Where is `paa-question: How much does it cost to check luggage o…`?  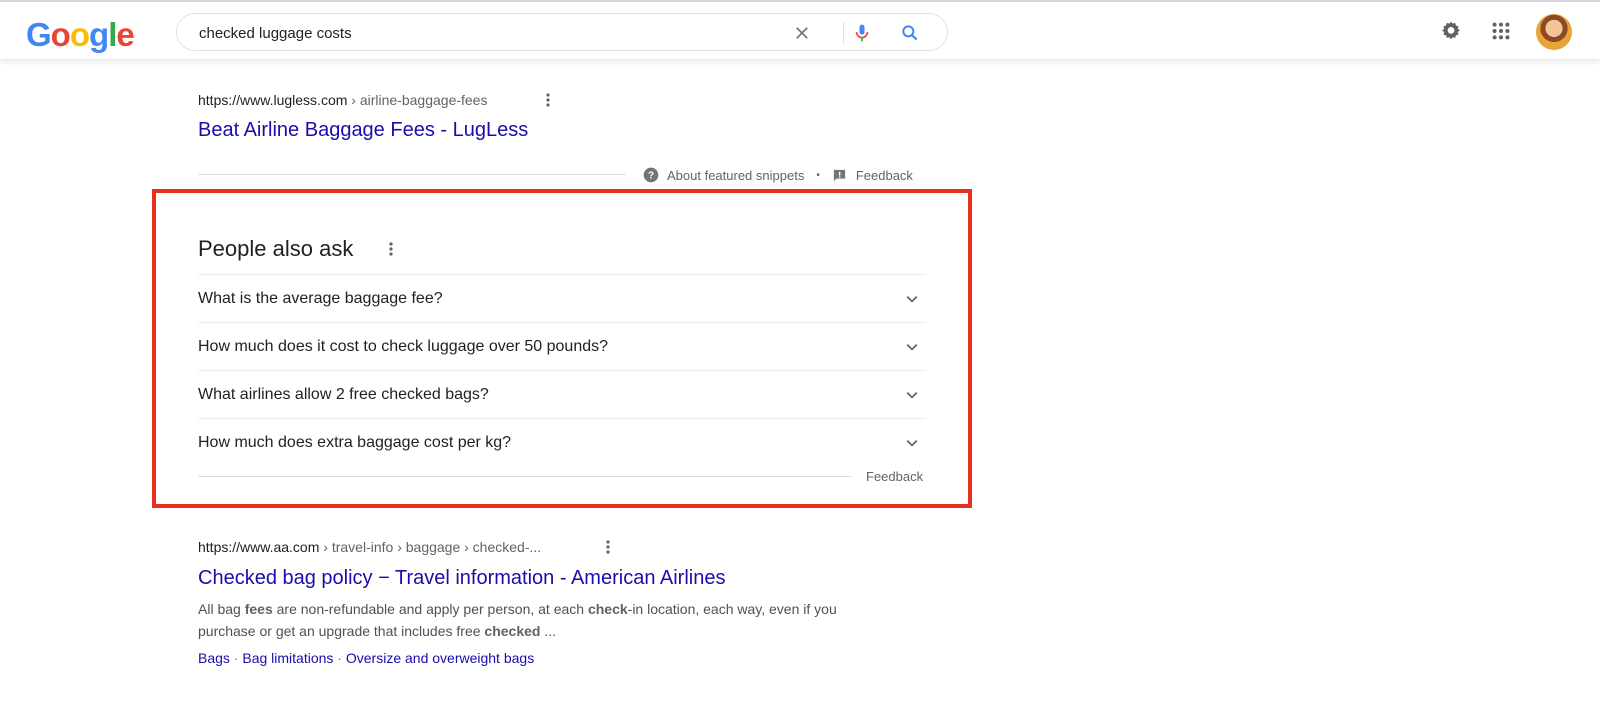 paa-question: How much does it cost to check luggage o… is located at coordinates (403, 346).